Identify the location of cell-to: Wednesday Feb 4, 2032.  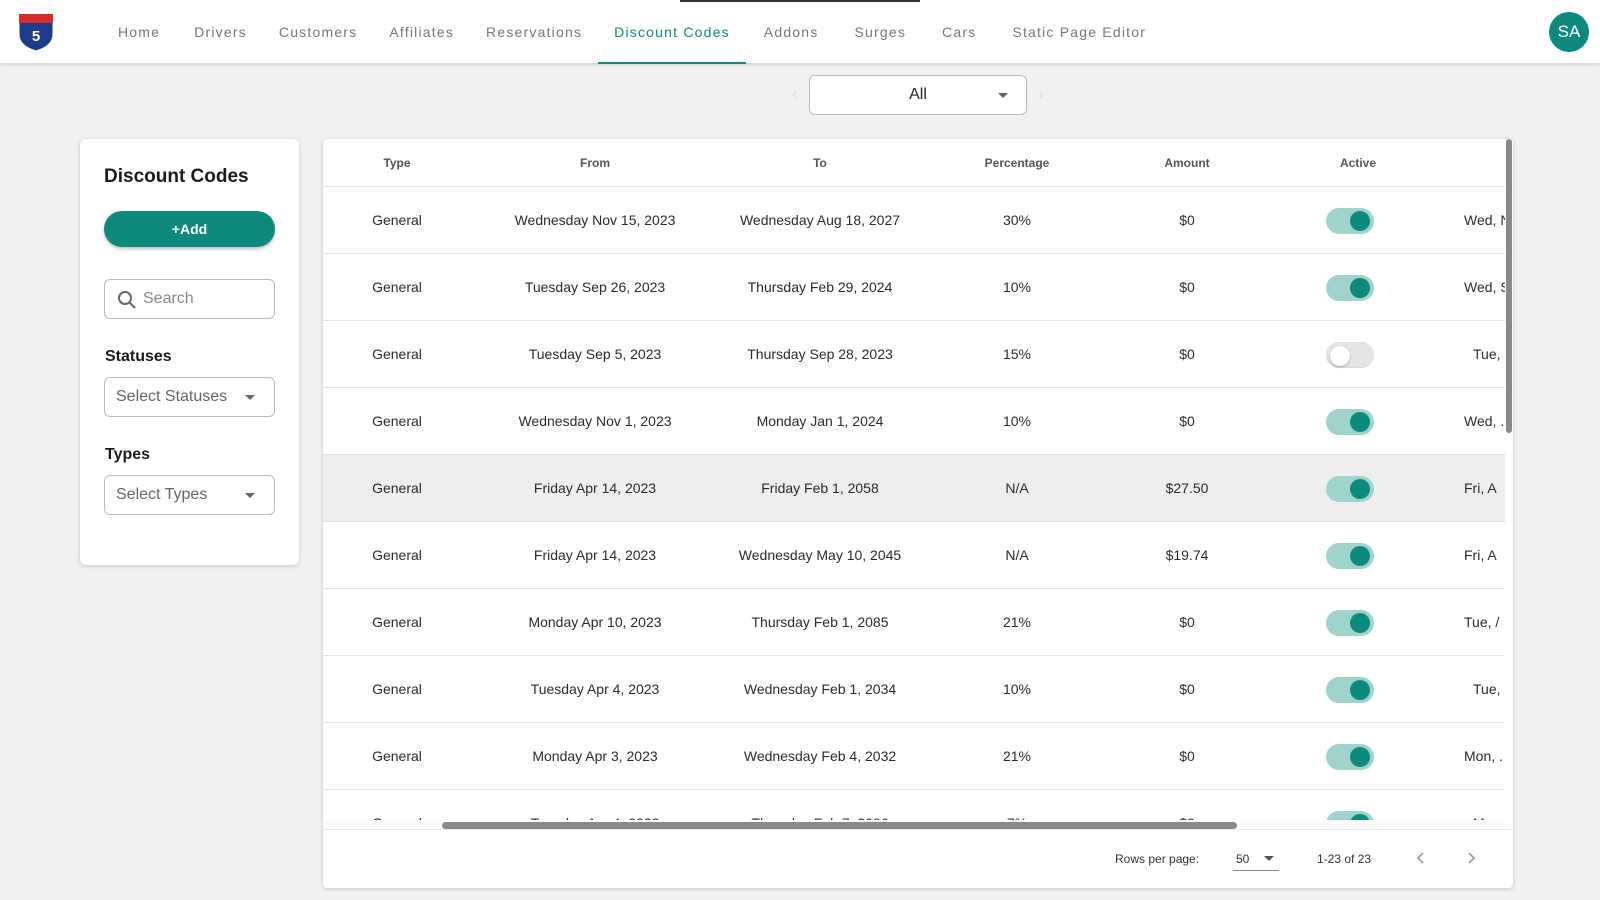
(820, 756).